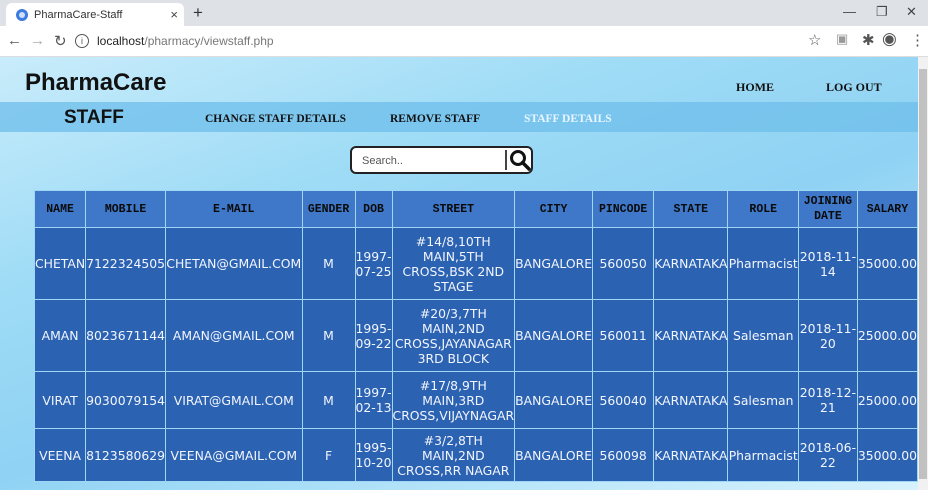 The image size is (928, 490). What do you see at coordinates (432, 161) in the screenshot?
I see `search-input` at bounding box center [432, 161].